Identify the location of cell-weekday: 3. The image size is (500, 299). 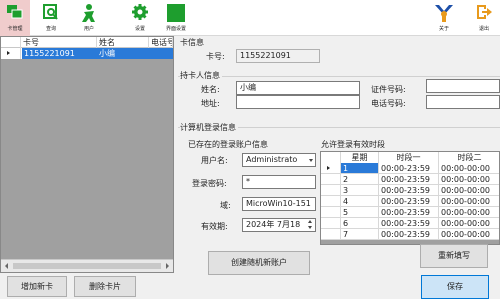
(360, 190).